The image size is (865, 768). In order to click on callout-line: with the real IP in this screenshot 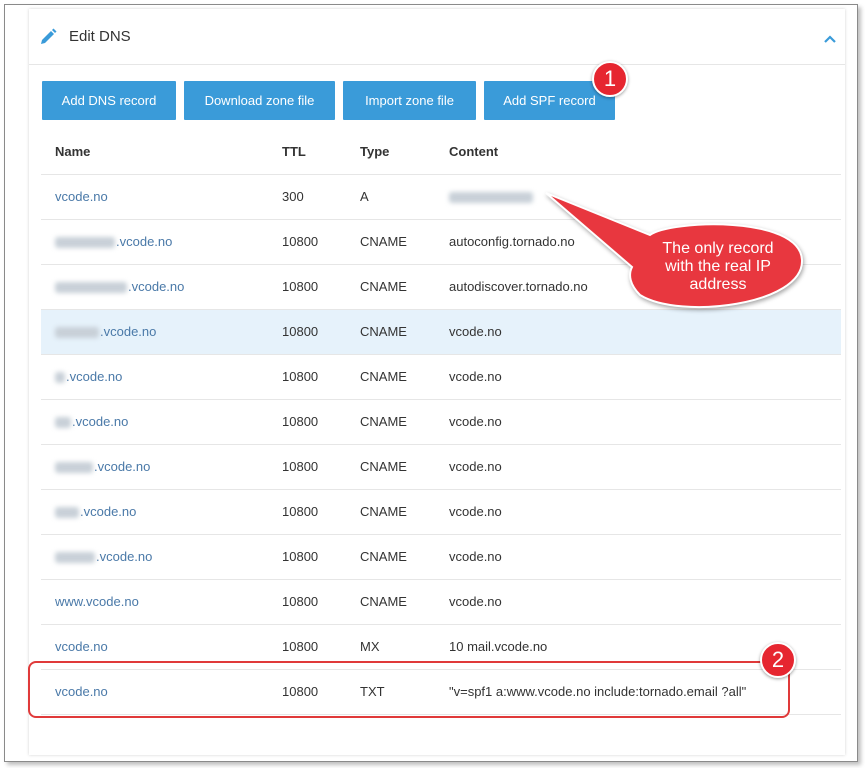, I will do `click(718, 266)`.